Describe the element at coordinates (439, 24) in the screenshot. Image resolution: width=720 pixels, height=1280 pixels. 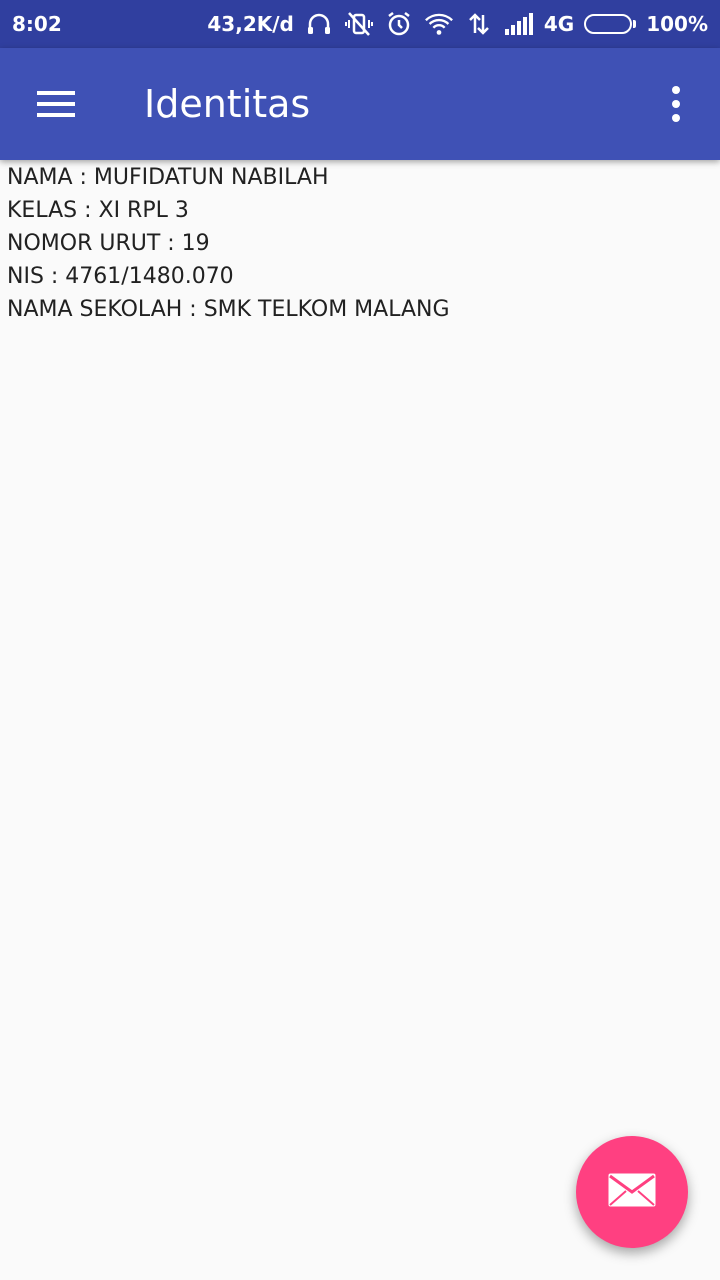
I see `wifi-icon` at that location.